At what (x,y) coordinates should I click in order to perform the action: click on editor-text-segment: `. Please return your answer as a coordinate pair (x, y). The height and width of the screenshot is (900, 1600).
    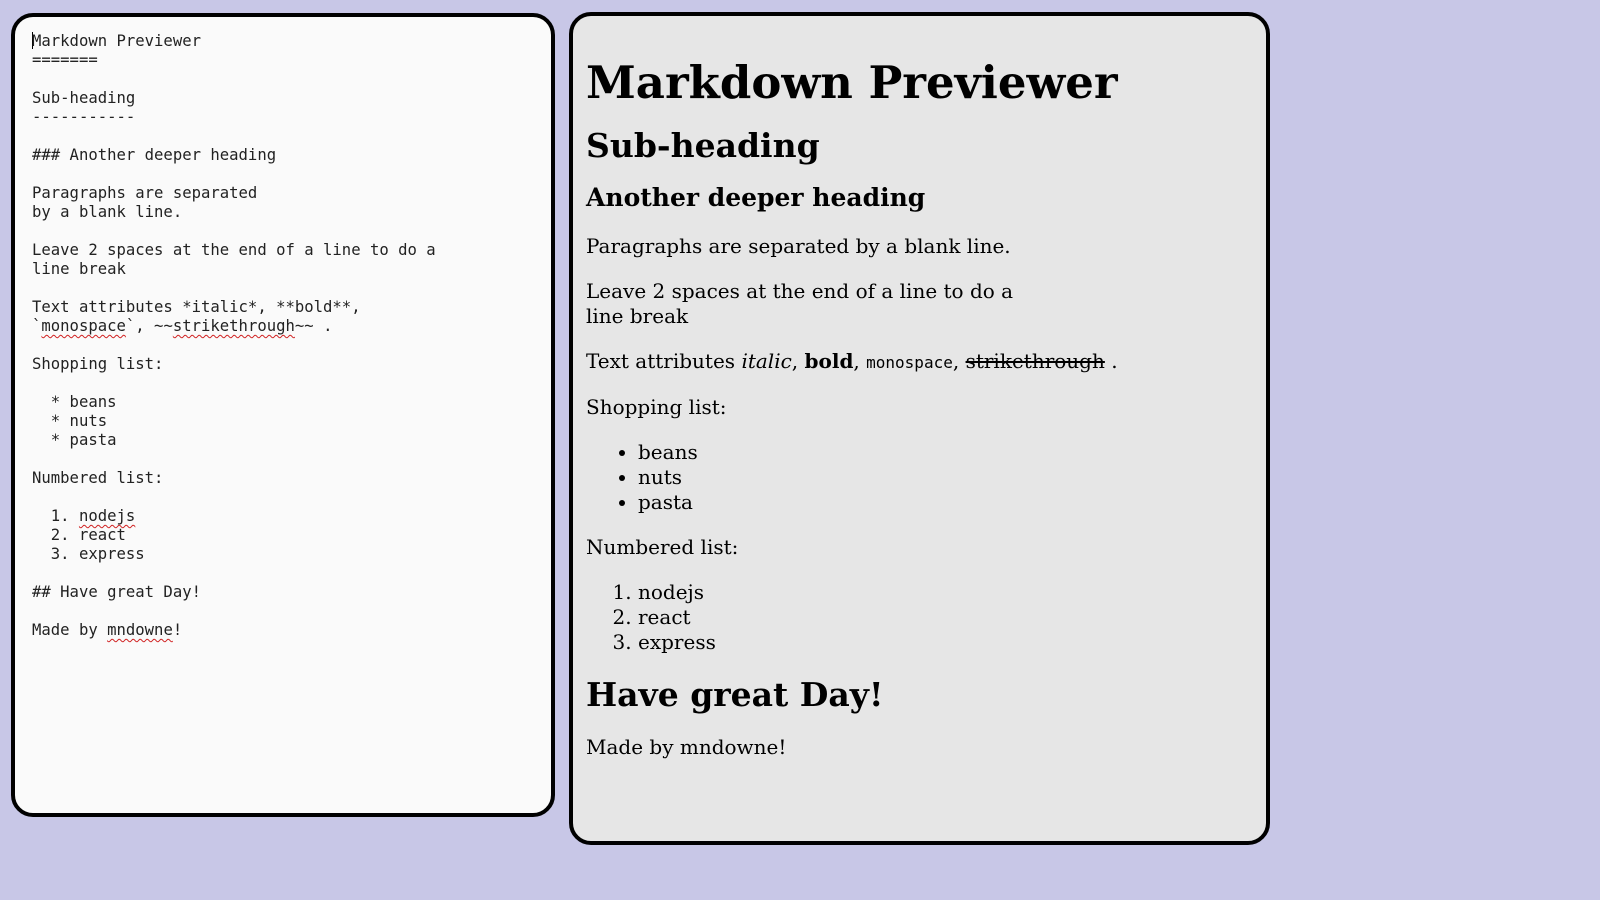
    Looking at the image, I should click on (37, 326).